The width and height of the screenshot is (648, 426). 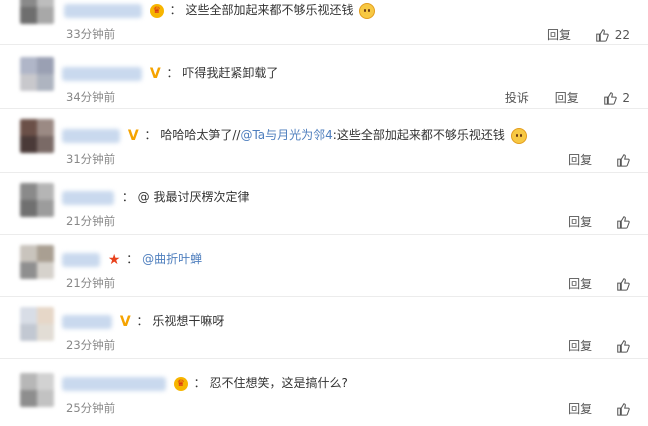 I want to click on comment-text: 这些全部加起来都不够乐视还钱, so click(x=269, y=10).